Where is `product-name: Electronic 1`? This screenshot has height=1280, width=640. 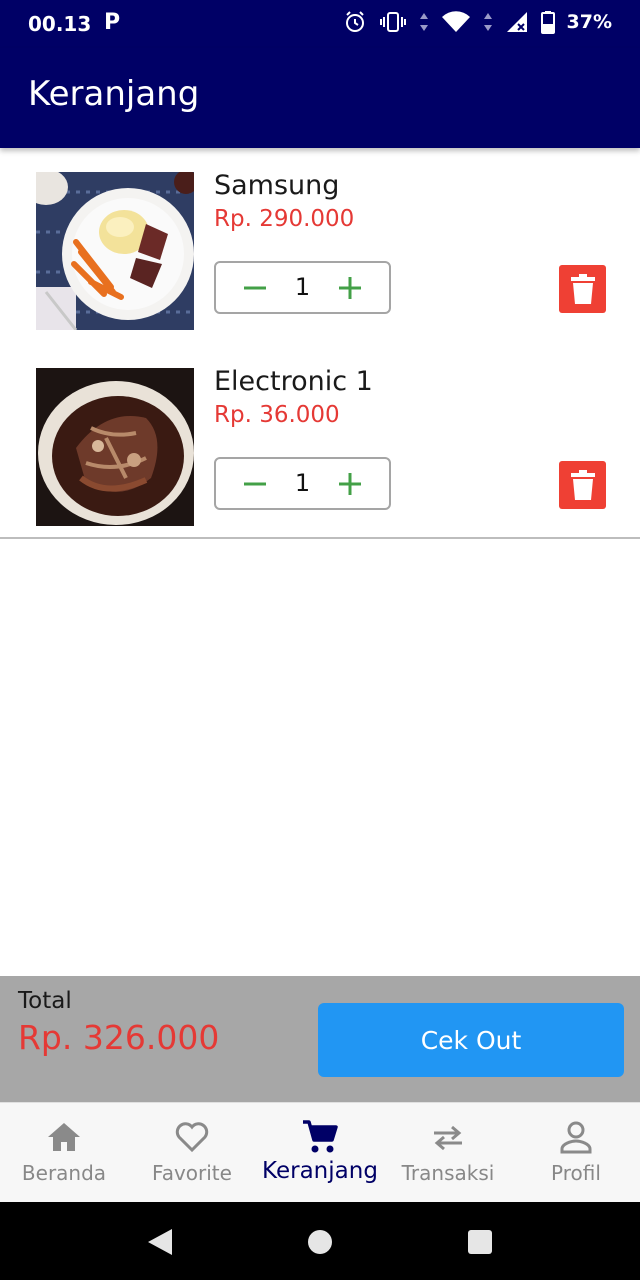 product-name: Electronic 1 is located at coordinates (293, 381).